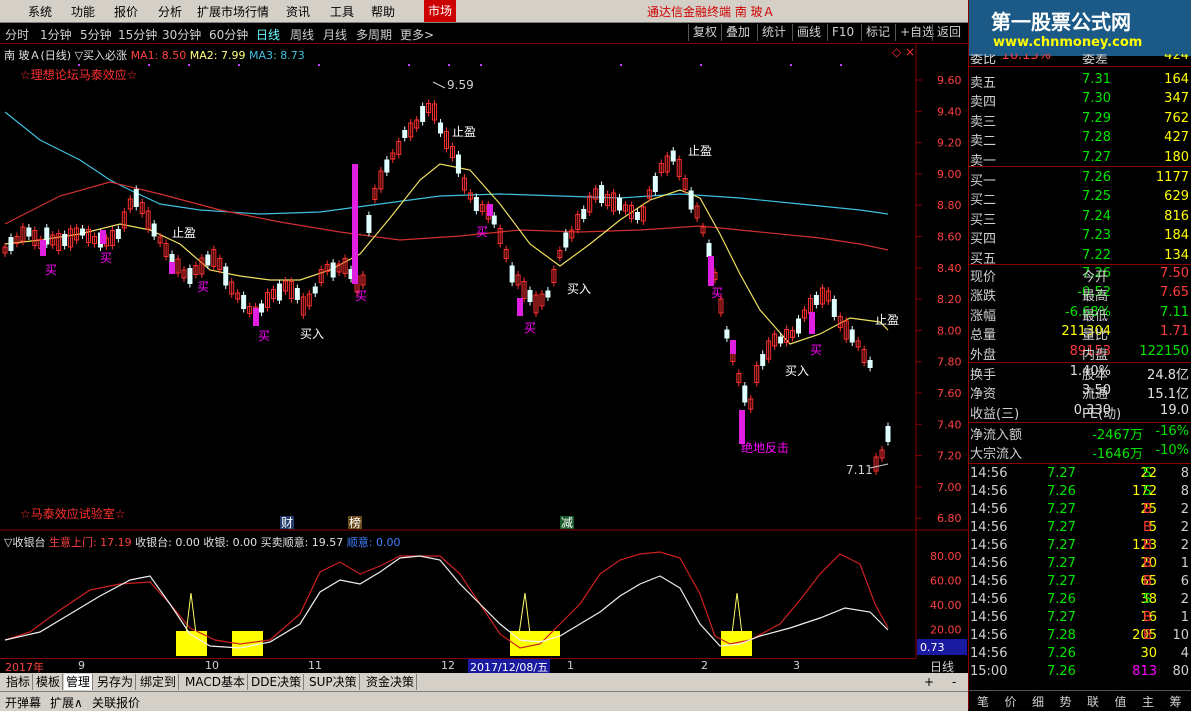  Describe the element at coordinates (1080, 619) in the screenshot. I see `tick-row: 14:56 7.27 16 B 1` at that location.